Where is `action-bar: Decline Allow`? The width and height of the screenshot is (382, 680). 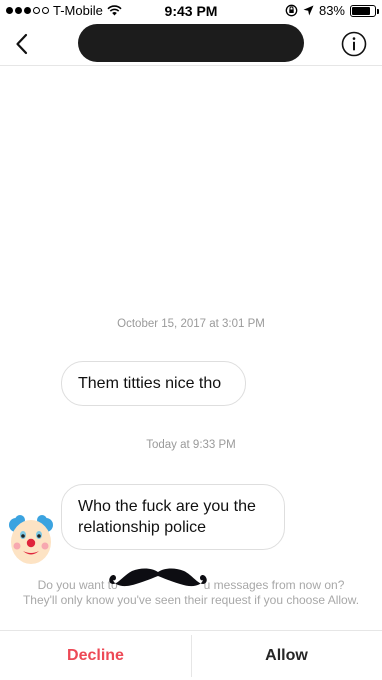 action-bar: Decline Allow is located at coordinates (191, 655).